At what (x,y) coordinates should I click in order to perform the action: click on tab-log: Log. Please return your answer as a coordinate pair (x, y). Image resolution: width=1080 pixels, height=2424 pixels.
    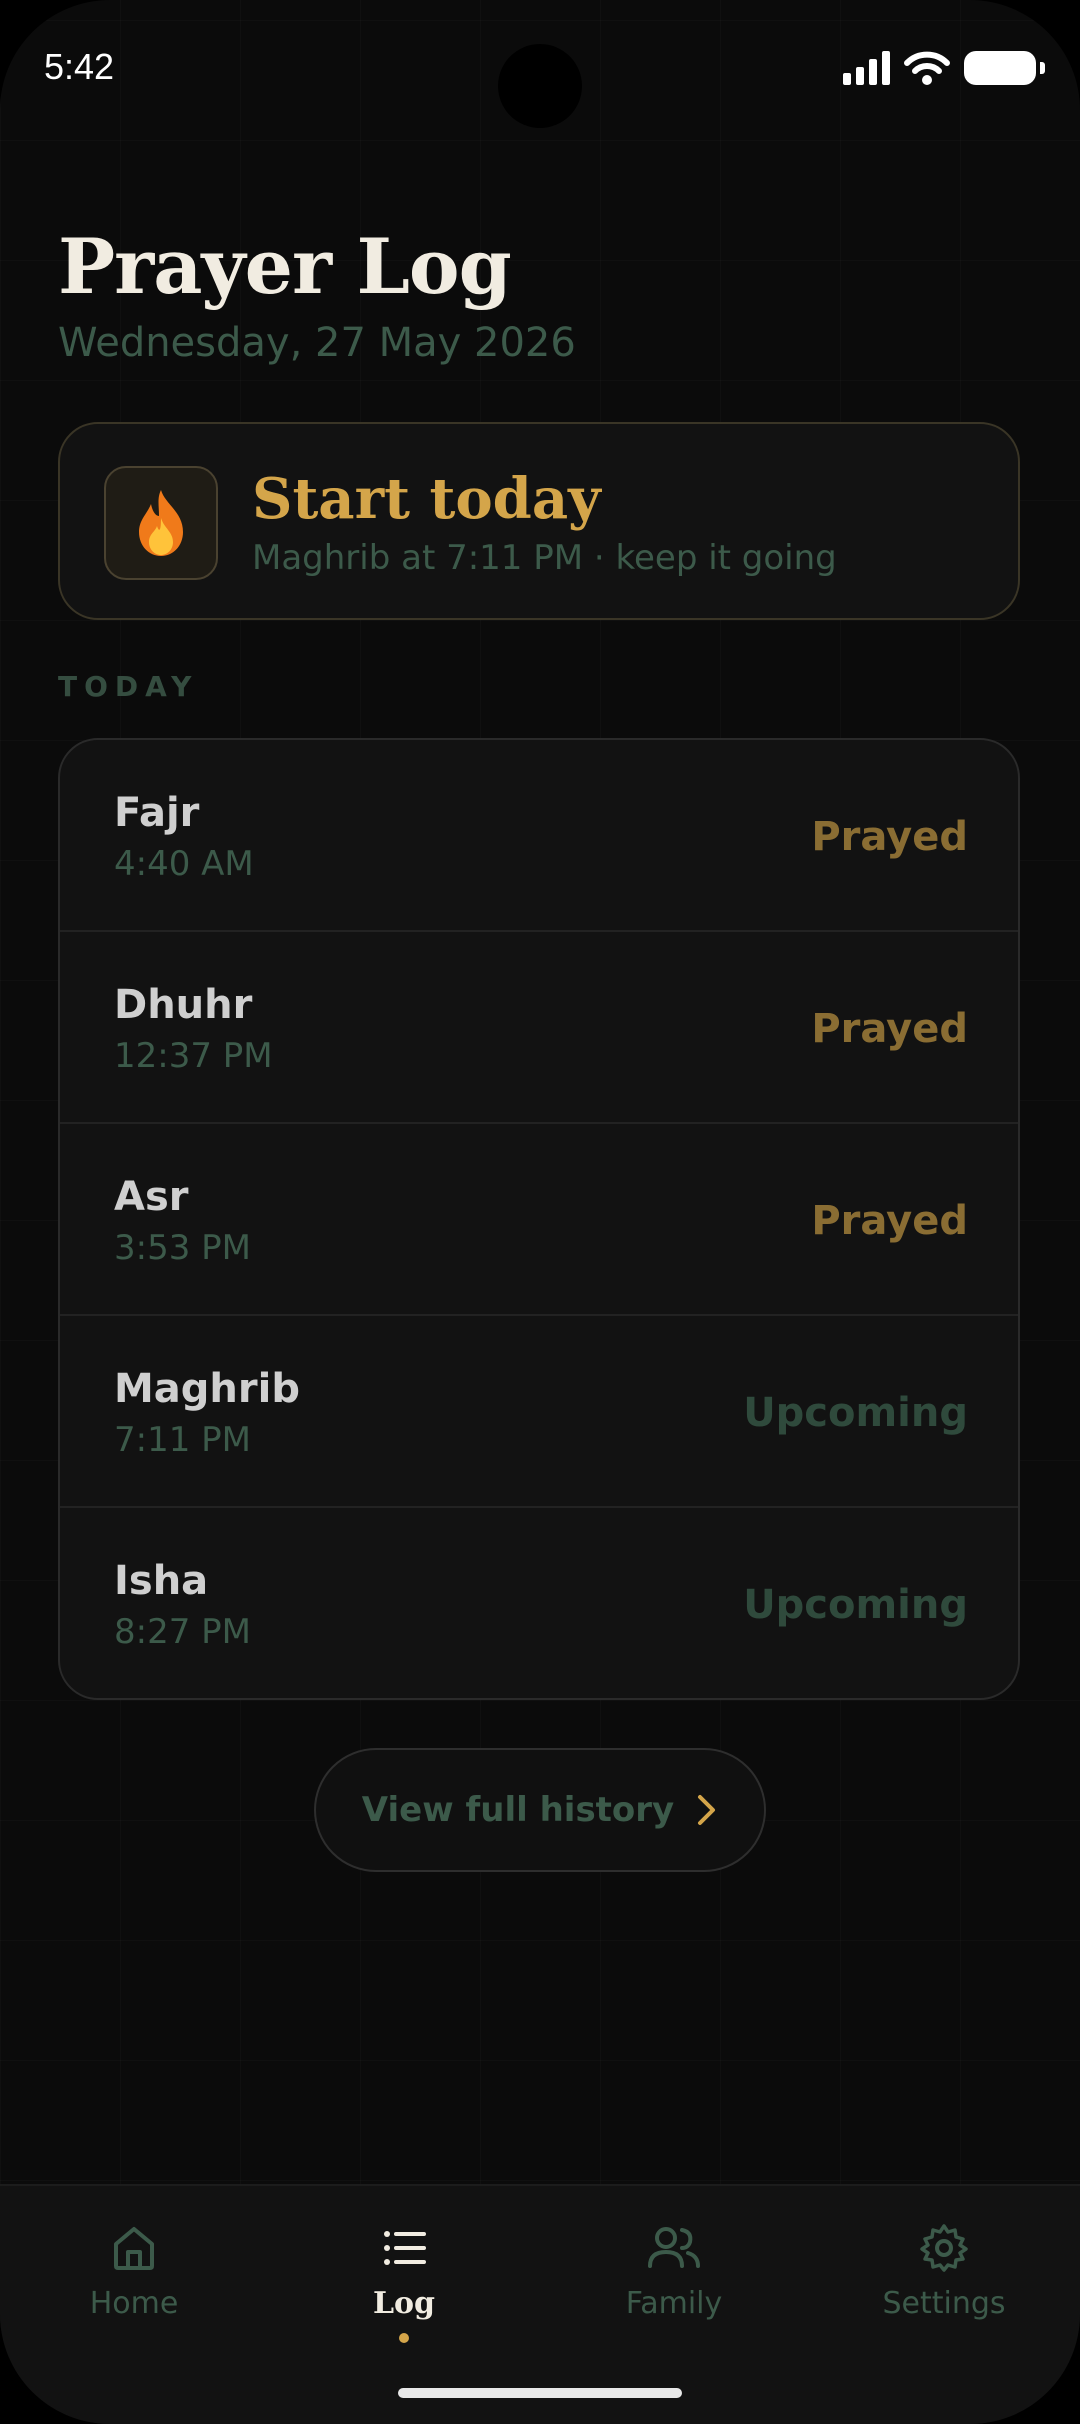
    Looking at the image, I should click on (404, 2297).